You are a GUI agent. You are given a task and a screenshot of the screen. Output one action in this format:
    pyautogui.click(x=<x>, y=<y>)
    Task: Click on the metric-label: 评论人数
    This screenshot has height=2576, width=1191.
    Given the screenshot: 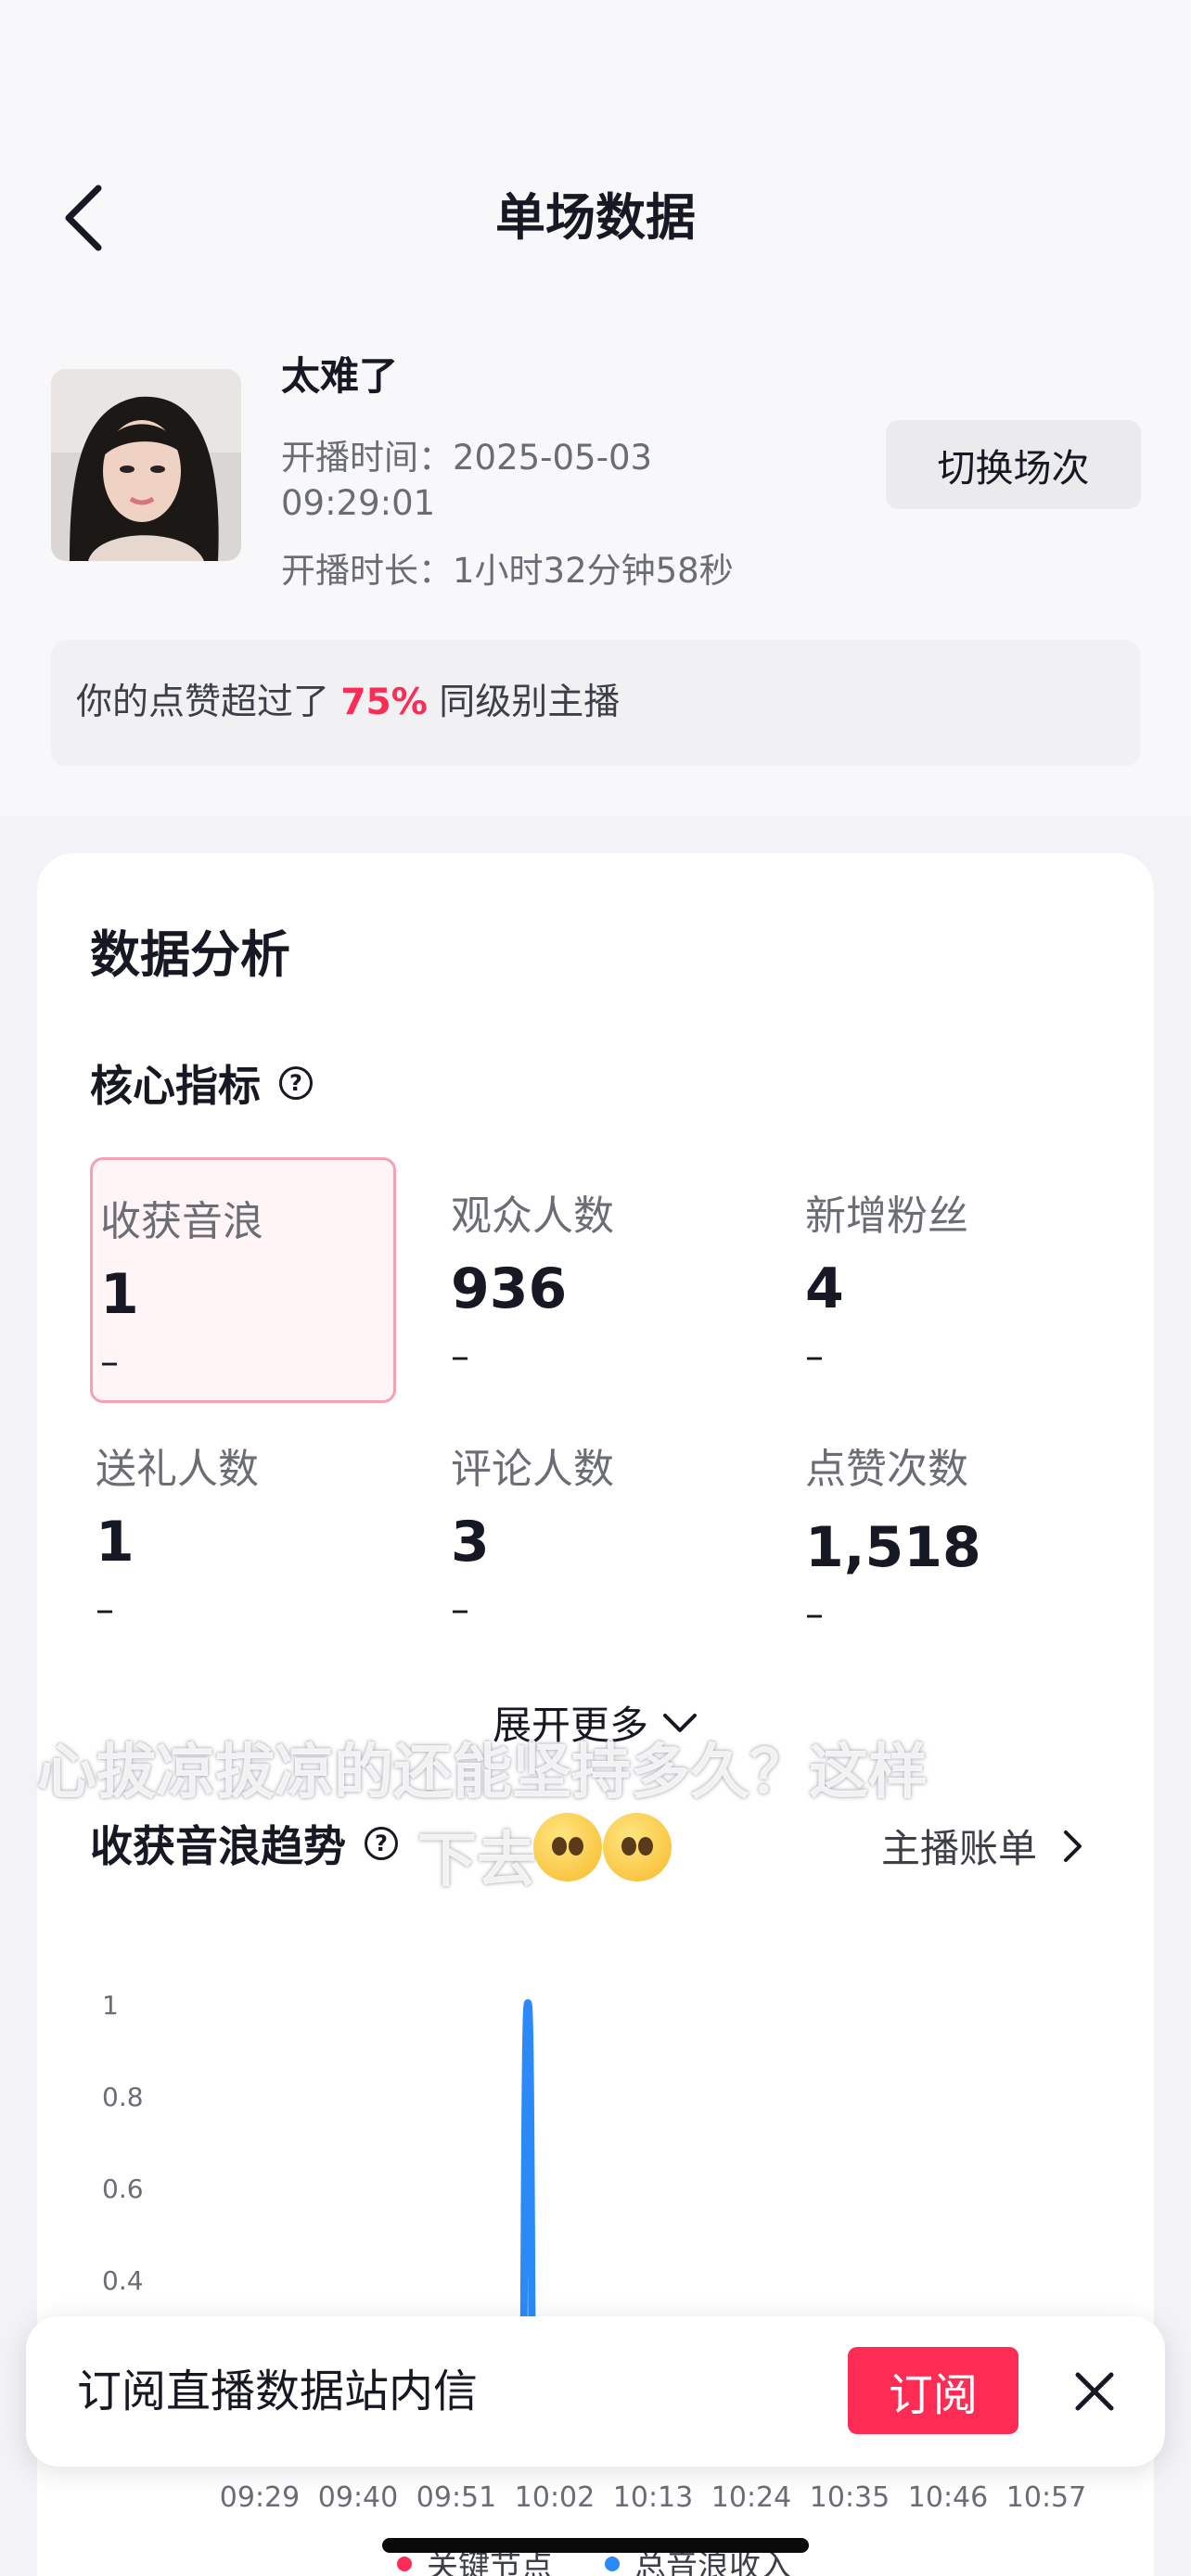 What is the action you would take?
    pyautogui.click(x=532, y=1470)
    